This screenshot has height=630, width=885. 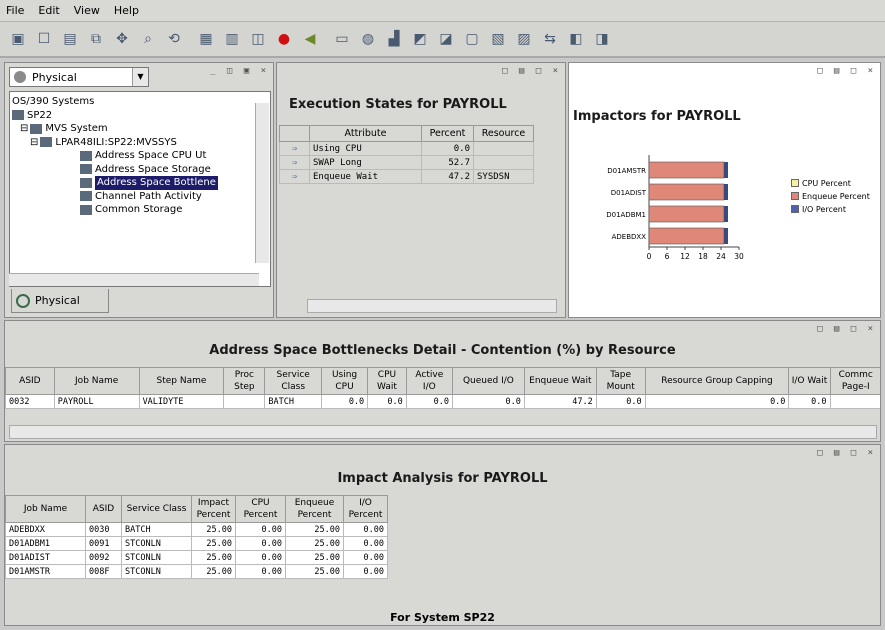 I want to click on link-icon: ⇆, so click(x=550, y=39).